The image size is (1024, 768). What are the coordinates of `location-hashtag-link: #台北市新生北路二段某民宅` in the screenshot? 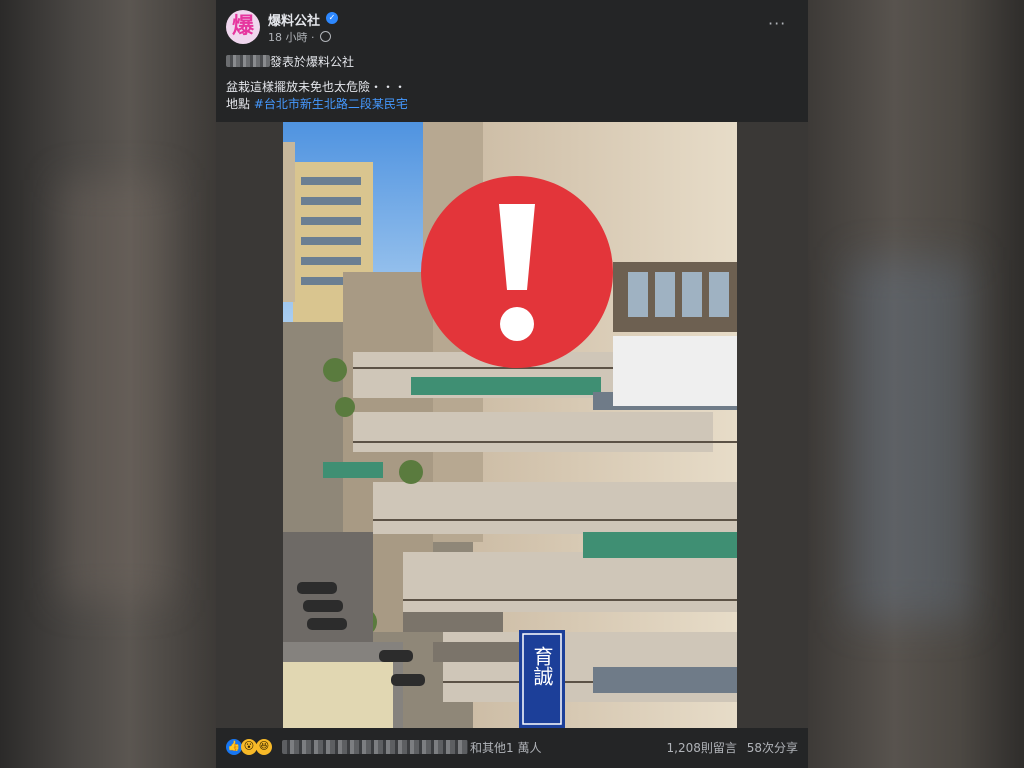 It's located at (331, 104).